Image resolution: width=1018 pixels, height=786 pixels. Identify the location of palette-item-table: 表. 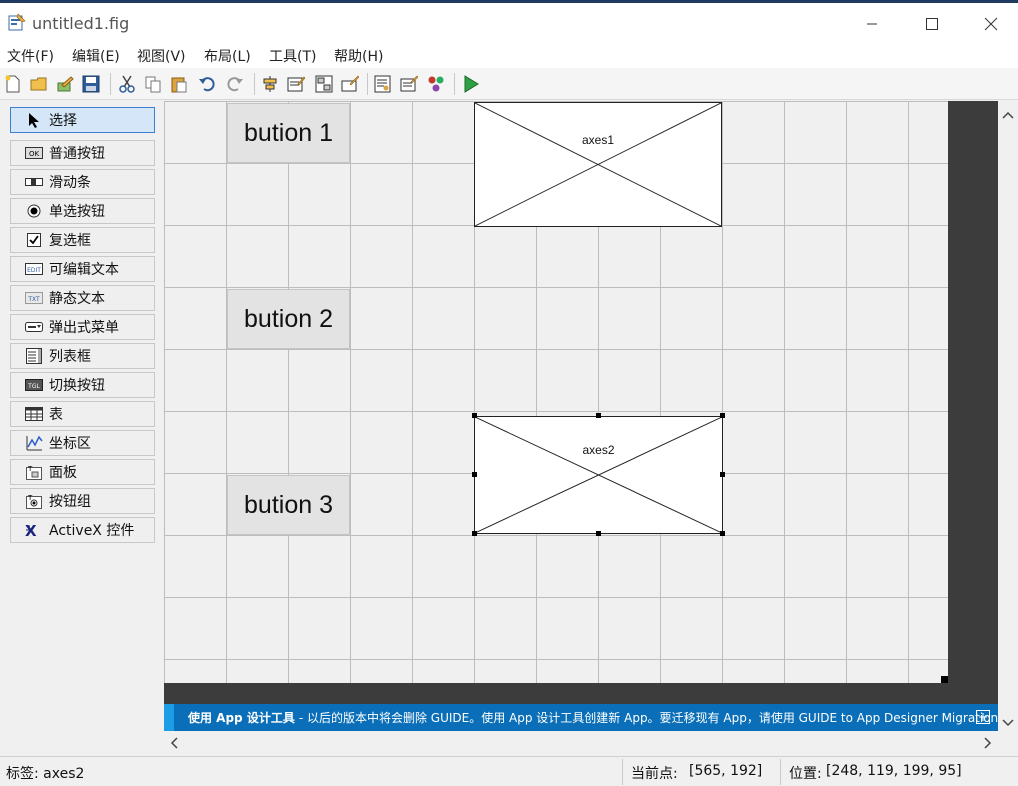
(82, 414).